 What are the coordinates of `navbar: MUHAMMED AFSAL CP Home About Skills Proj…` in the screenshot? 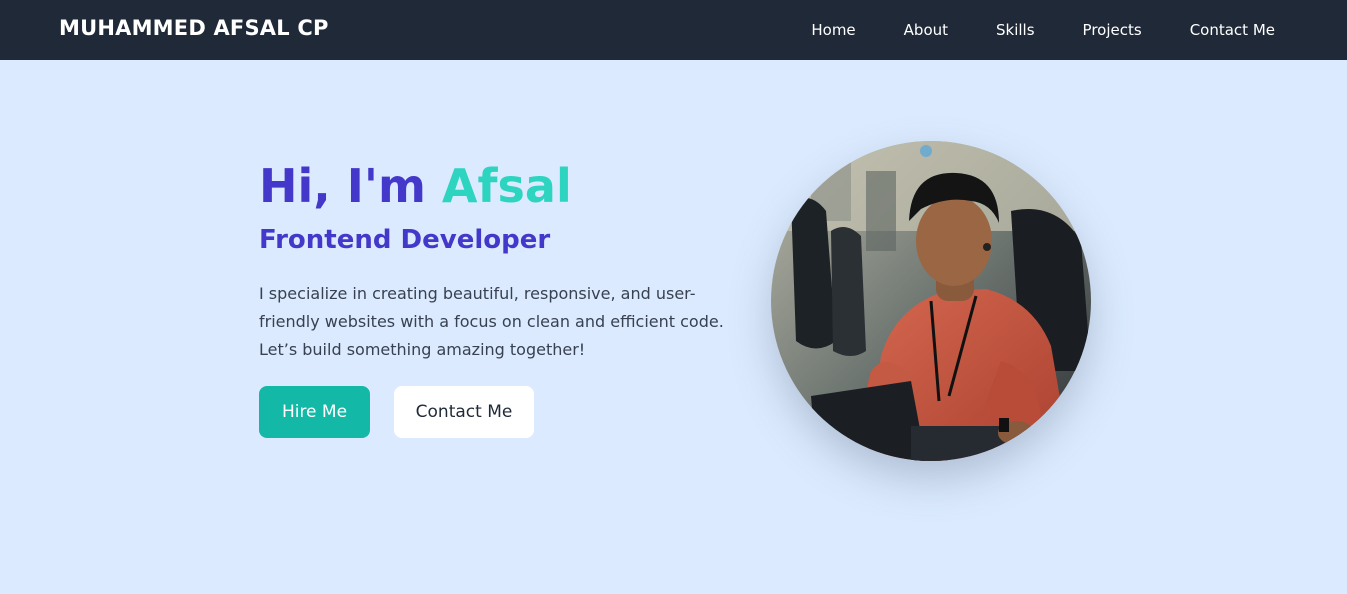 It's located at (673, 30).